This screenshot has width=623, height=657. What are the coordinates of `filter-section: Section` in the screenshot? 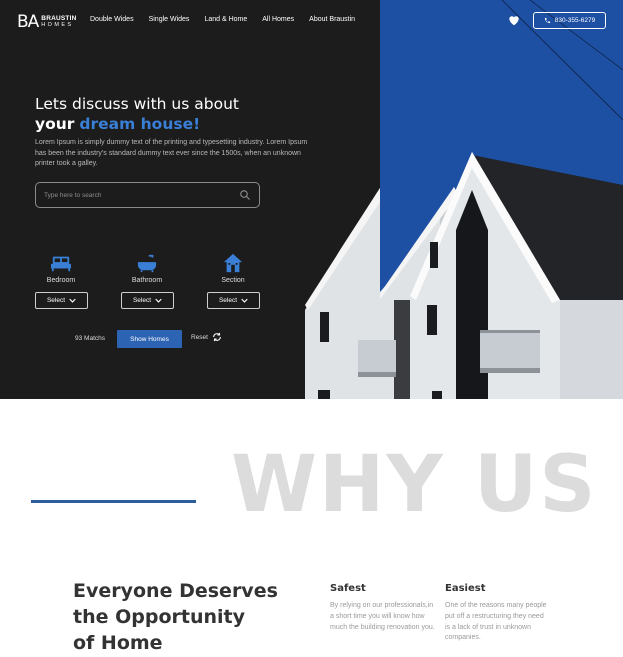 It's located at (233, 268).